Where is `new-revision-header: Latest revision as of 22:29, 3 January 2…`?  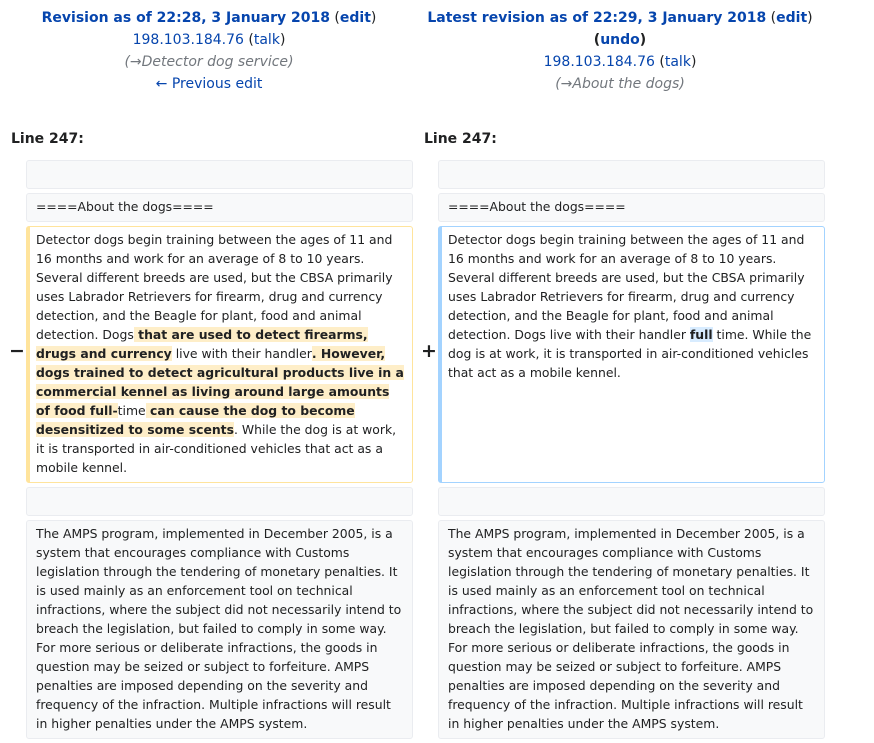 new-revision-header: Latest revision as of 22:29, 3 January 2… is located at coordinates (620, 51).